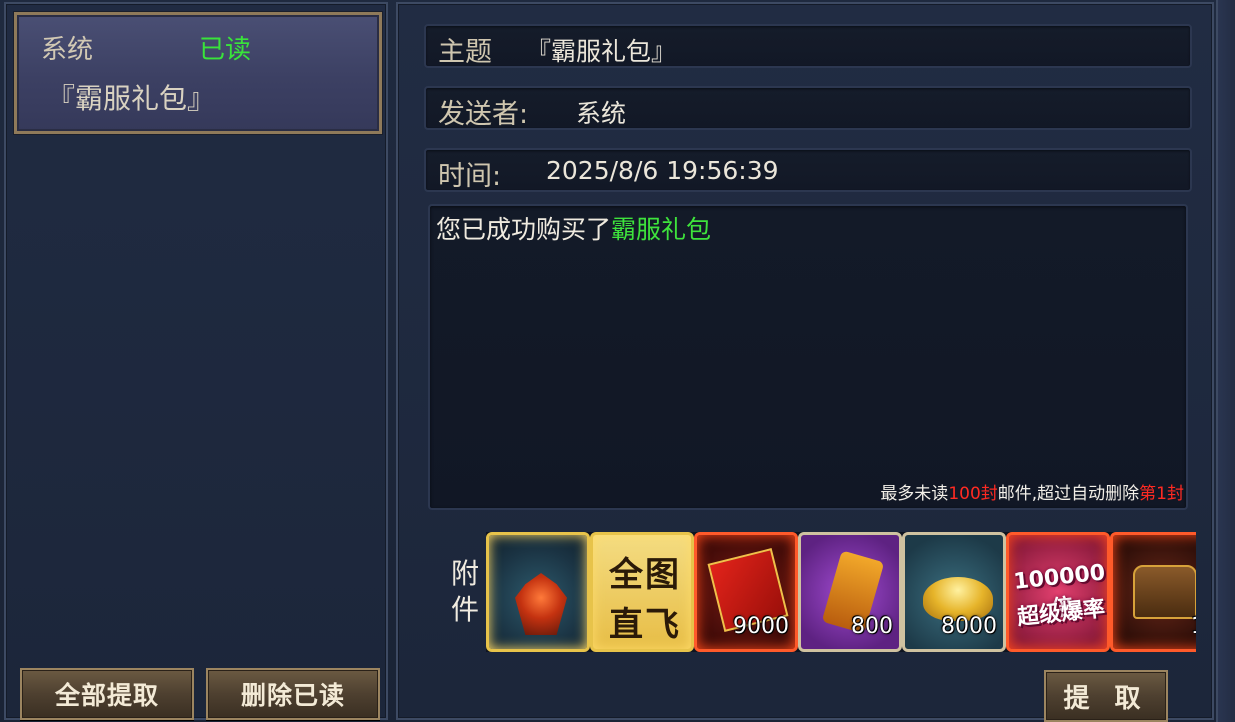  What do you see at coordinates (1164, 592) in the screenshot?
I see `treasure-chest-icon` at bounding box center [1164, 592].